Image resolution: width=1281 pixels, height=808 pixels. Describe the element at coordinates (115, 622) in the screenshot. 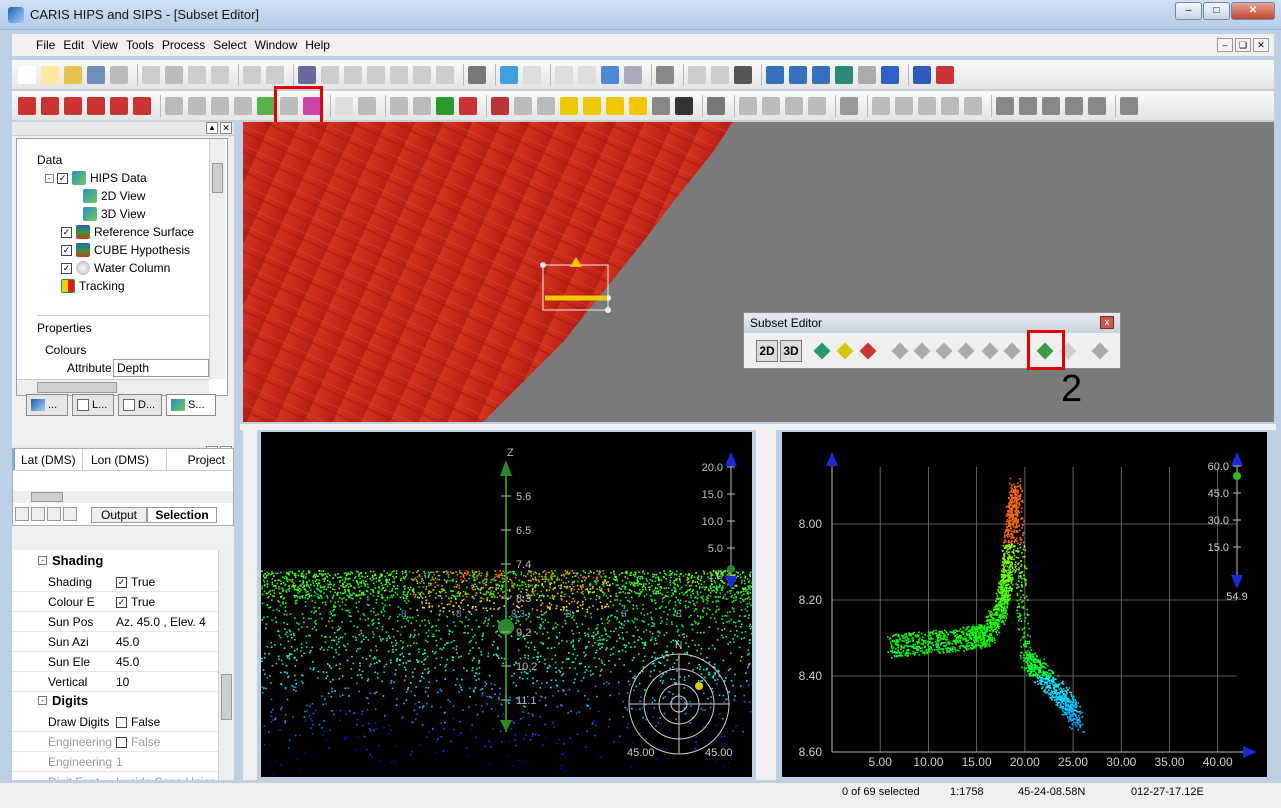

I see `property-row: Sun Pos Az. 45.0 , Elev. 4` at that location.